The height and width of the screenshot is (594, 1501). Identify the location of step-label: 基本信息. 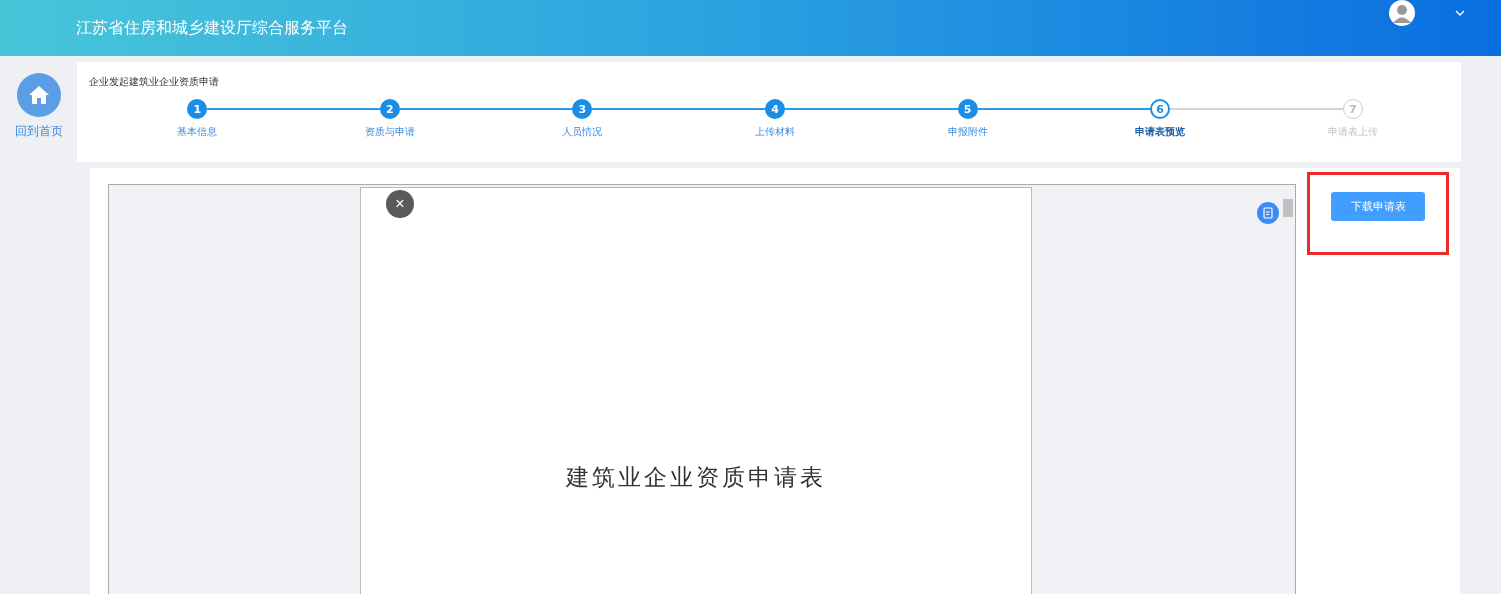
(197, 132).